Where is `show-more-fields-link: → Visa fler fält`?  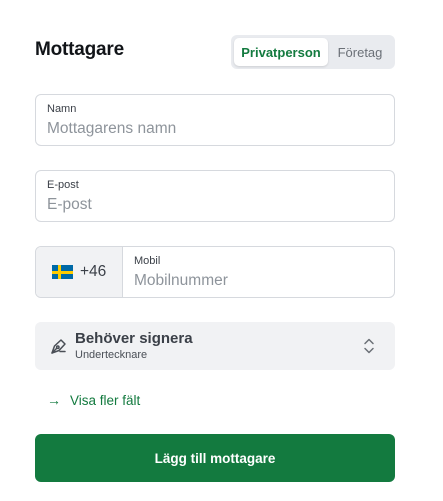
show-more-fields-link: → Visa fler fält is located at coordinates (93, 400).